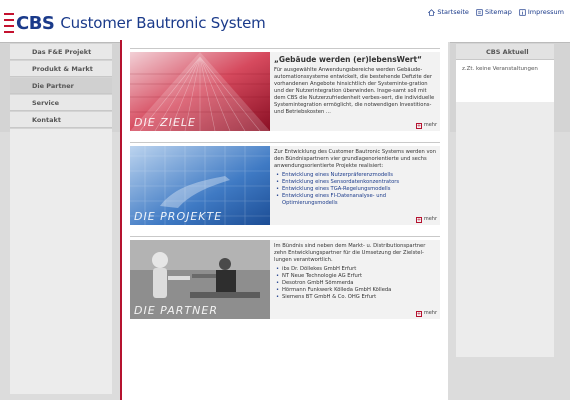  Describe the element at coordinates (432, 12) in the screenshot. I see `home-icon` at that location.